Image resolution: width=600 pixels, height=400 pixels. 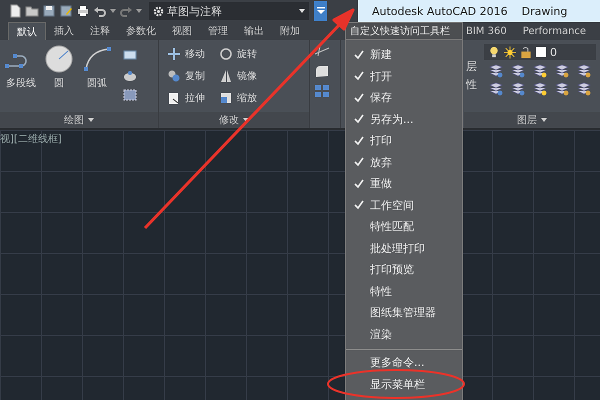 I want to click on ribbon-tab: 附加, so click(x=290, y=31).